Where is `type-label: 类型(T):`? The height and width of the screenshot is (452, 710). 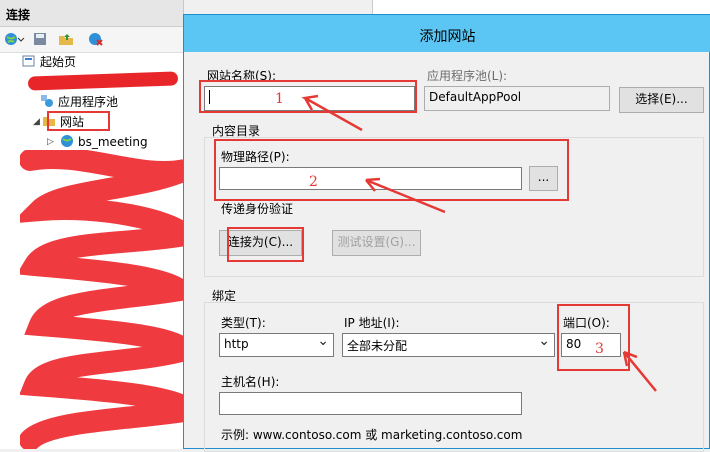
type-label: 类型(T): is located at coordinates (243, 323).